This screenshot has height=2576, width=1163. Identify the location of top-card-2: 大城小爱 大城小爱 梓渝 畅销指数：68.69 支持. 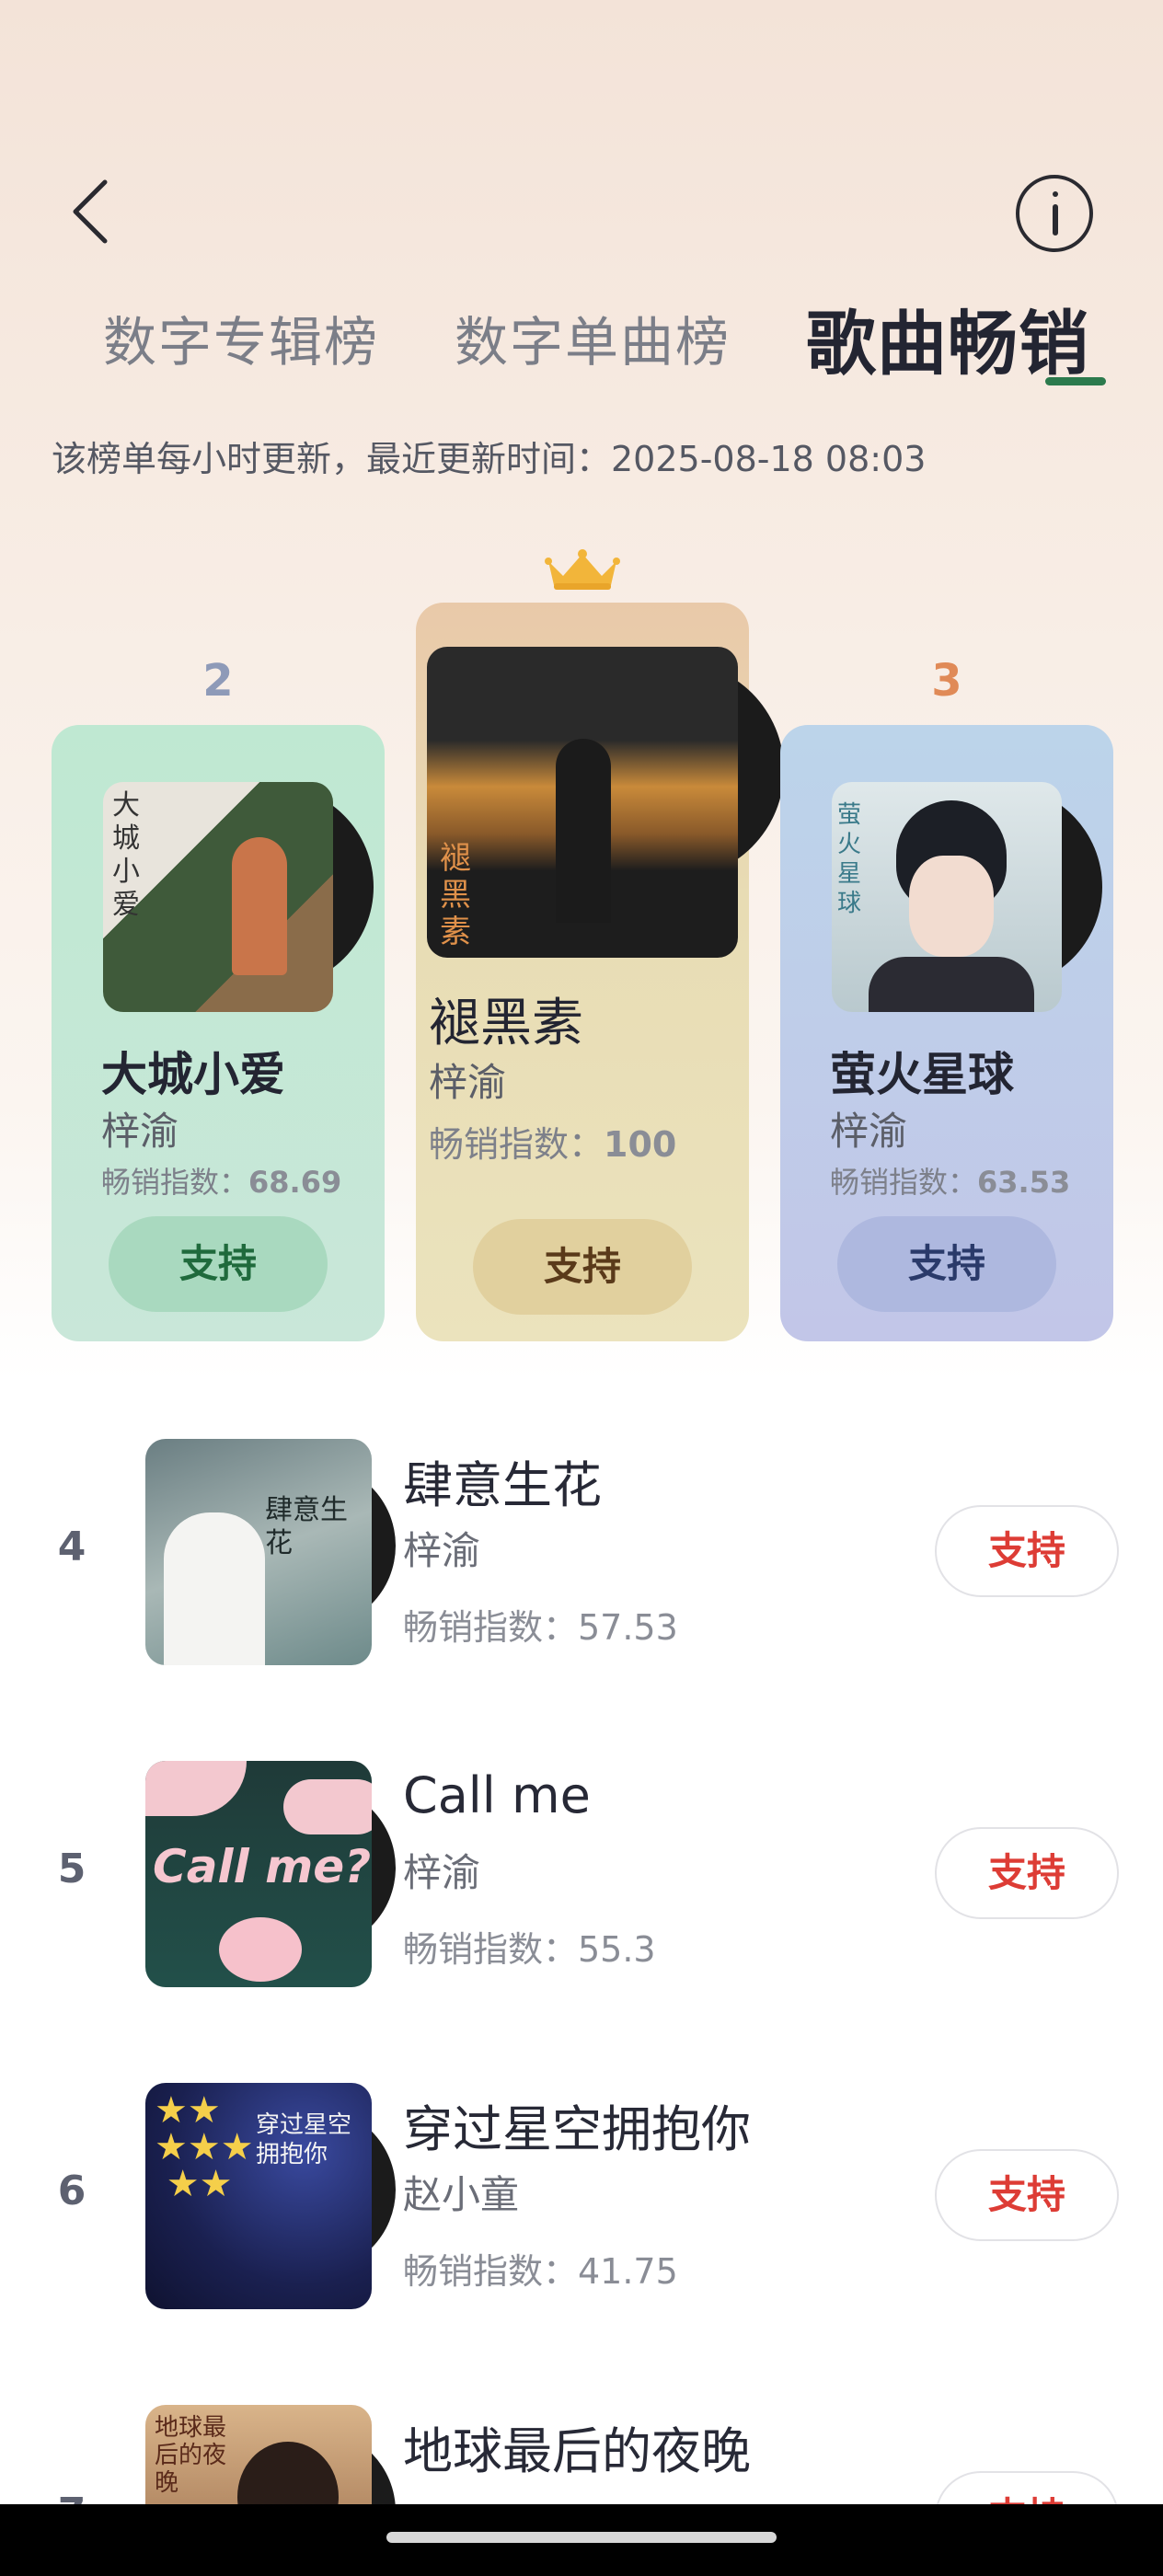
(218, 1033).